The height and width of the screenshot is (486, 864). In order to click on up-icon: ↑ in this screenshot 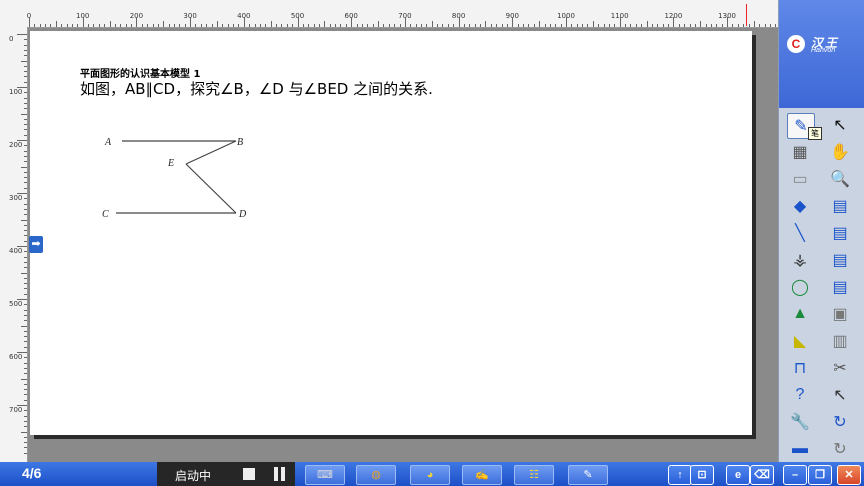, I will do `click(680, 475)`.